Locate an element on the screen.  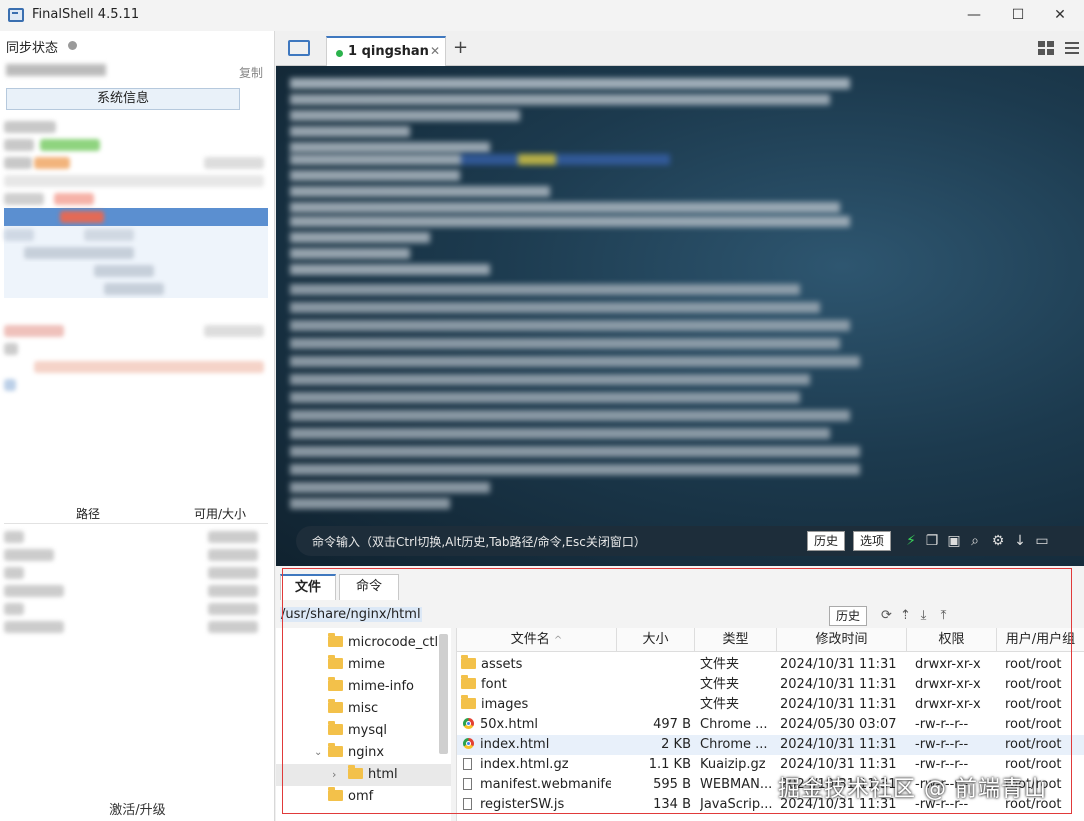
tree-item-nginx: ⌄ nginx is located at coordinates (363, 753).